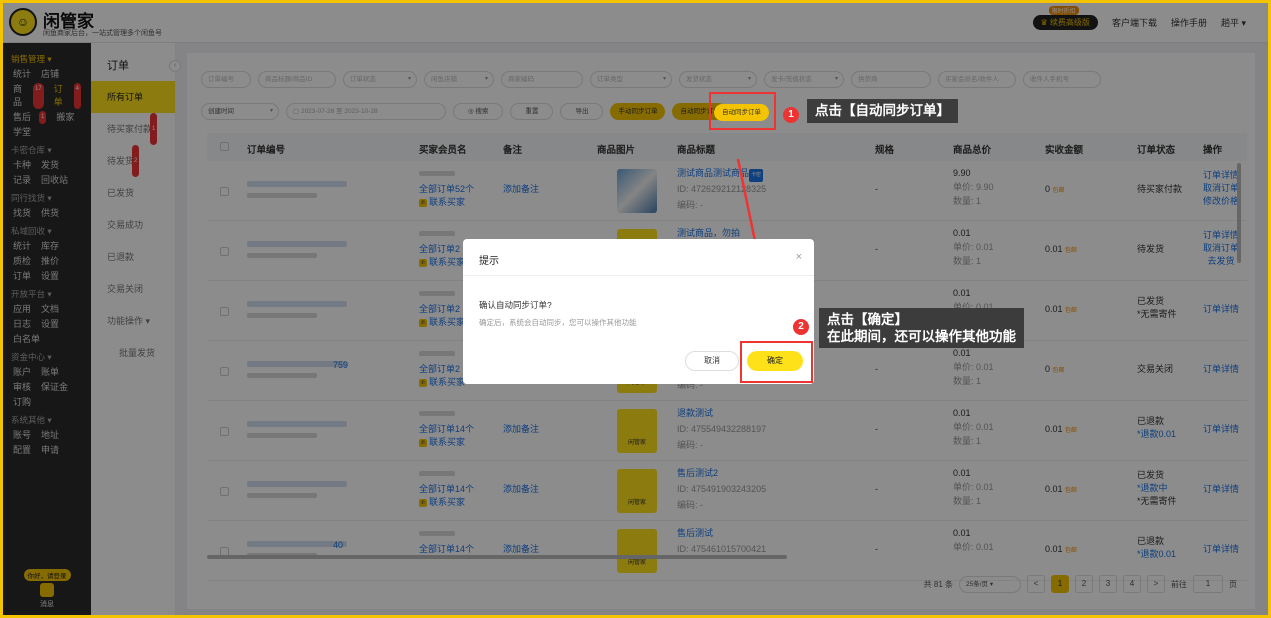 Image resolution: width=1271 pixels, height=618 pixels. I want to click on dialog-title: 提示, so click(489, 261).